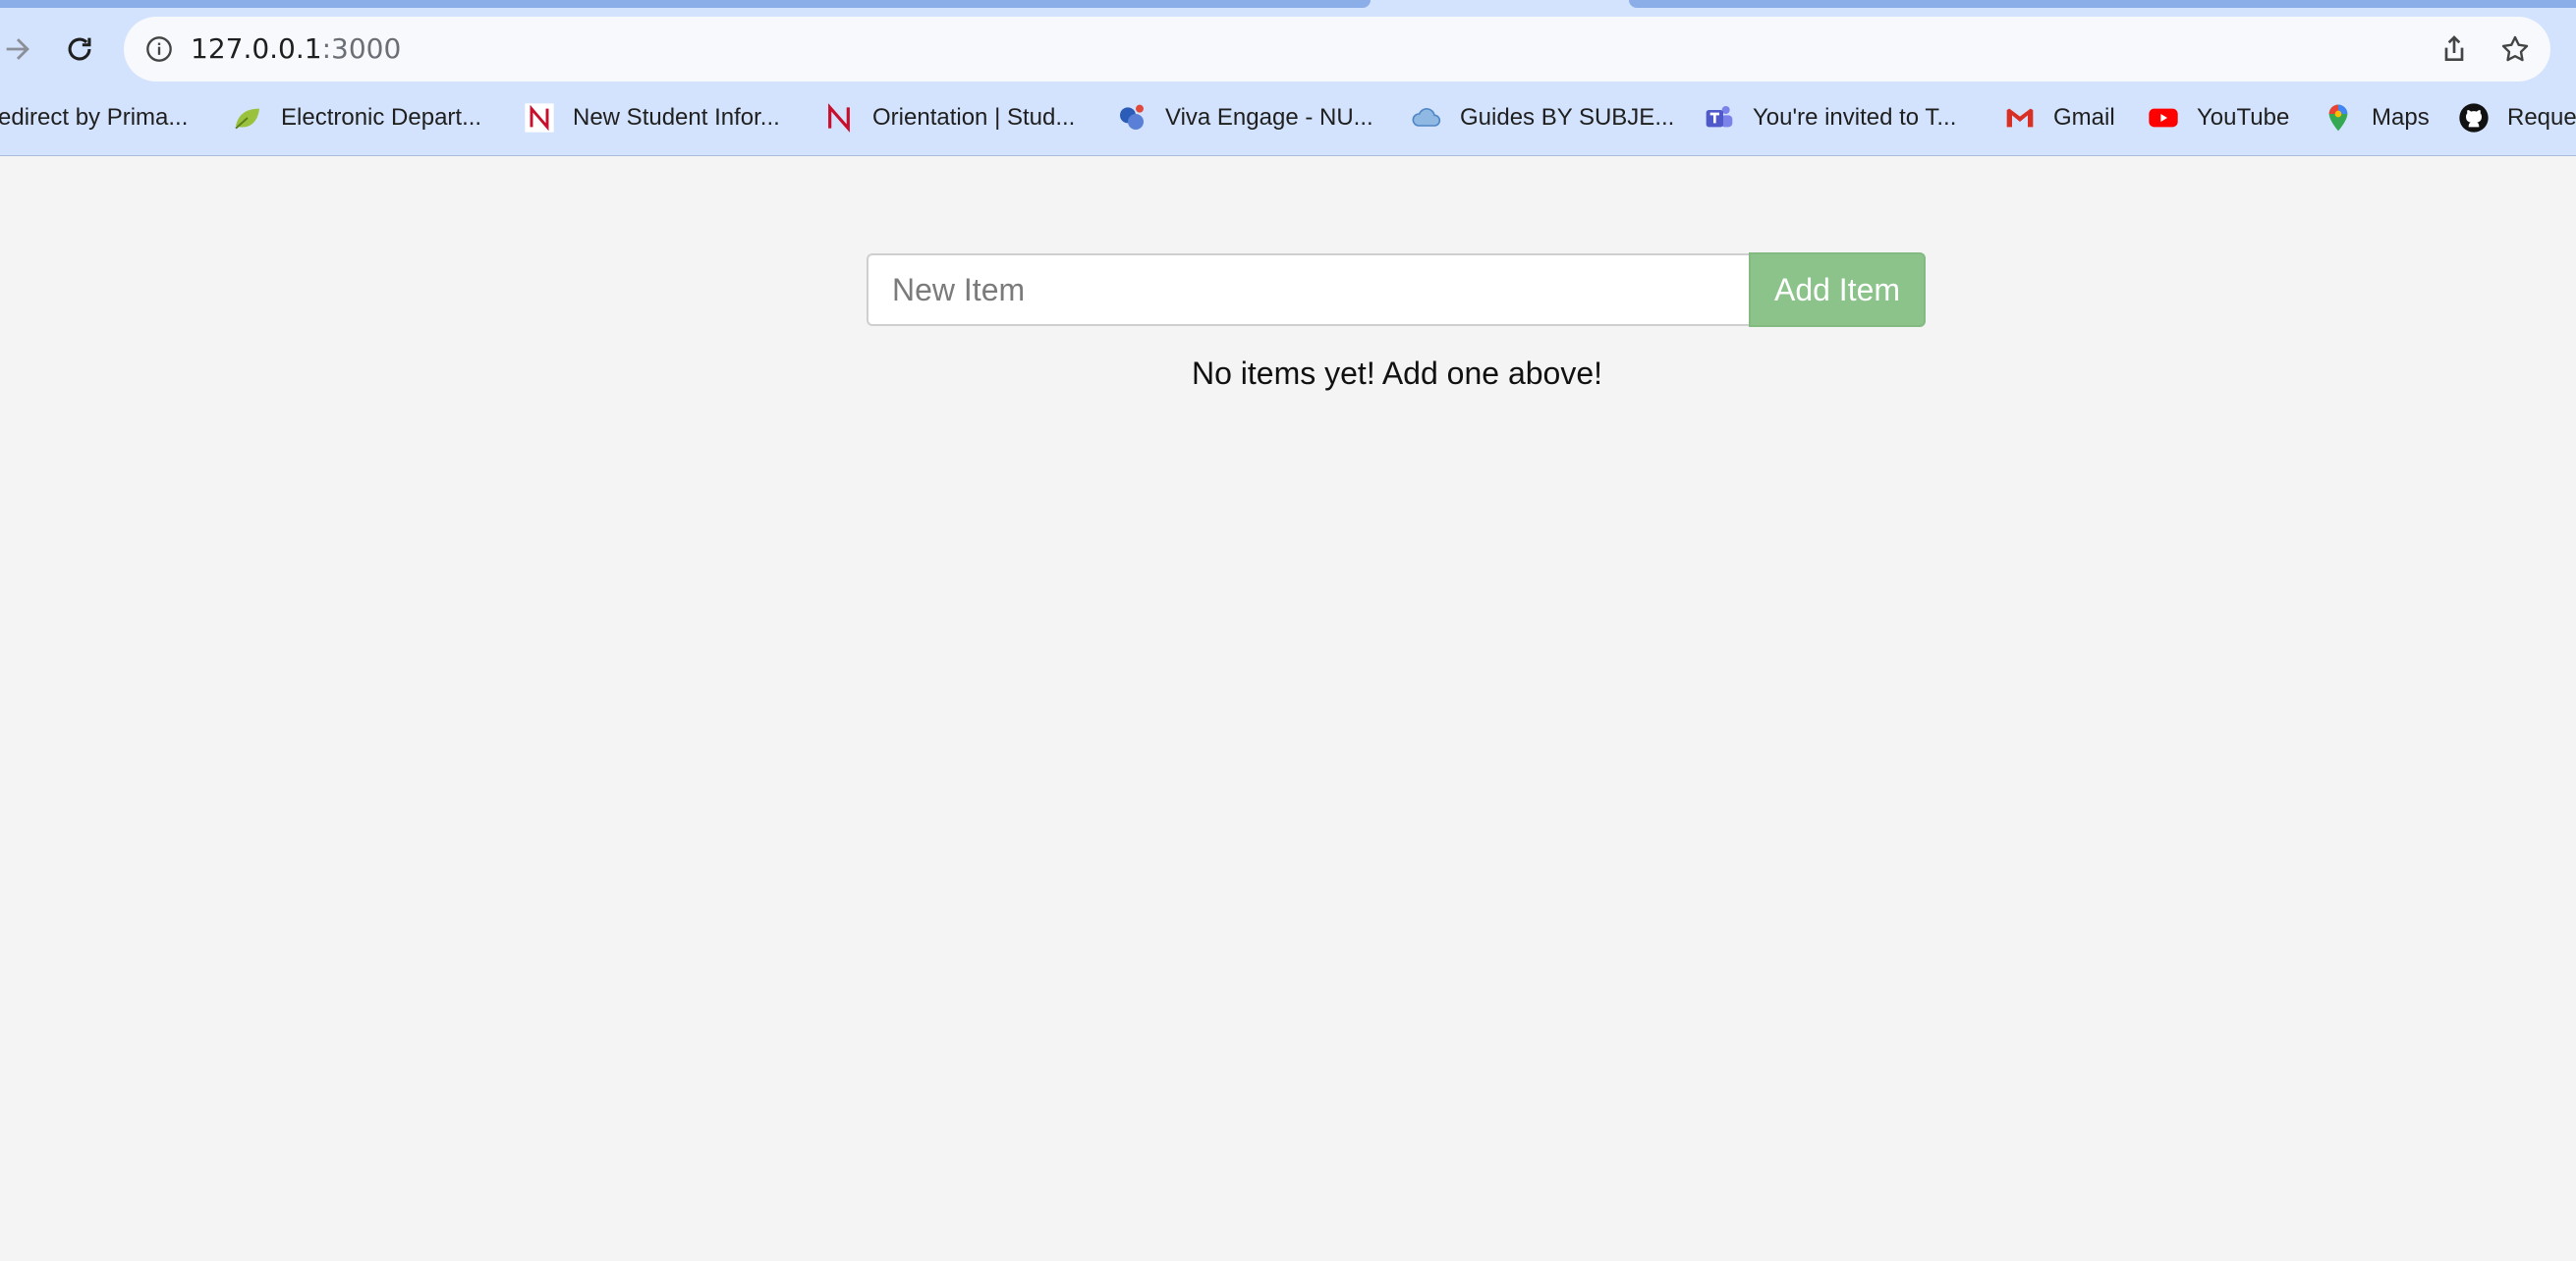  I want to click on bookmark-item: Maps, so click(2376, 117).